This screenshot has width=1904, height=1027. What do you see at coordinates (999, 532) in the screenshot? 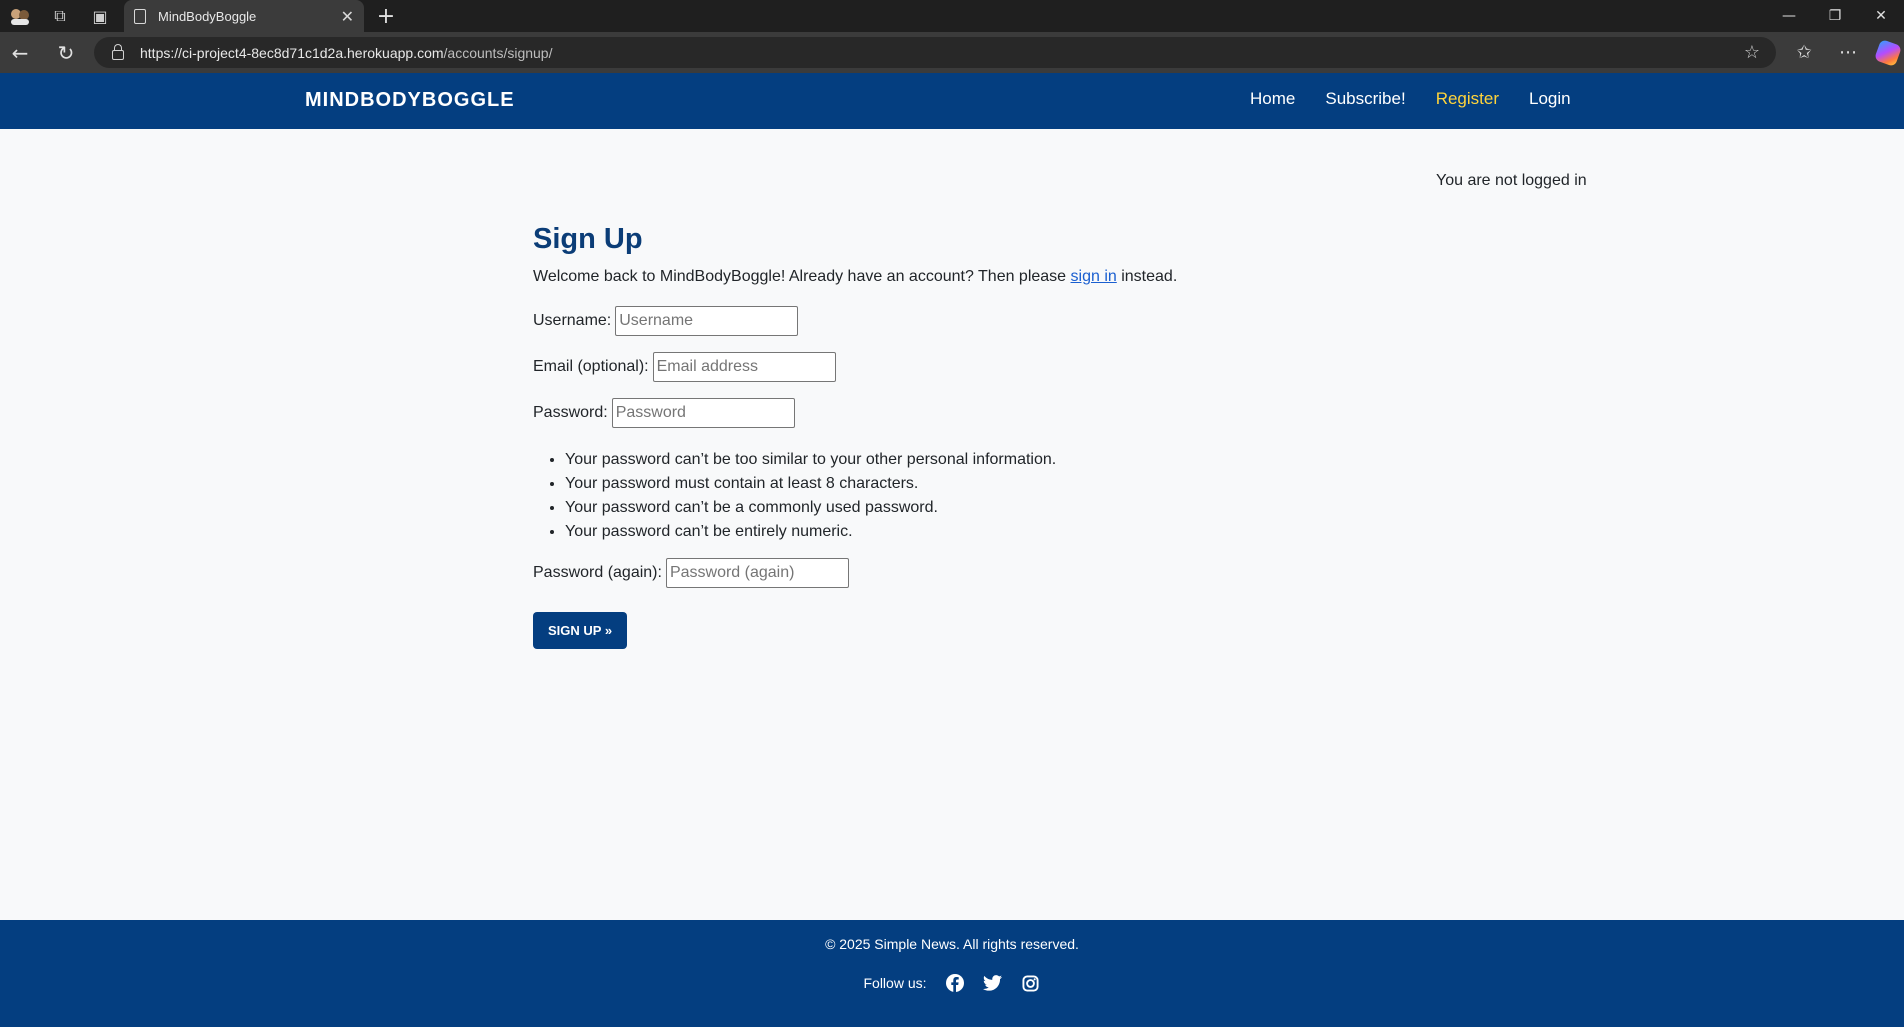
I see `list-item: Your password can’t be entirely numeric.` at bounding box center [999, 532].